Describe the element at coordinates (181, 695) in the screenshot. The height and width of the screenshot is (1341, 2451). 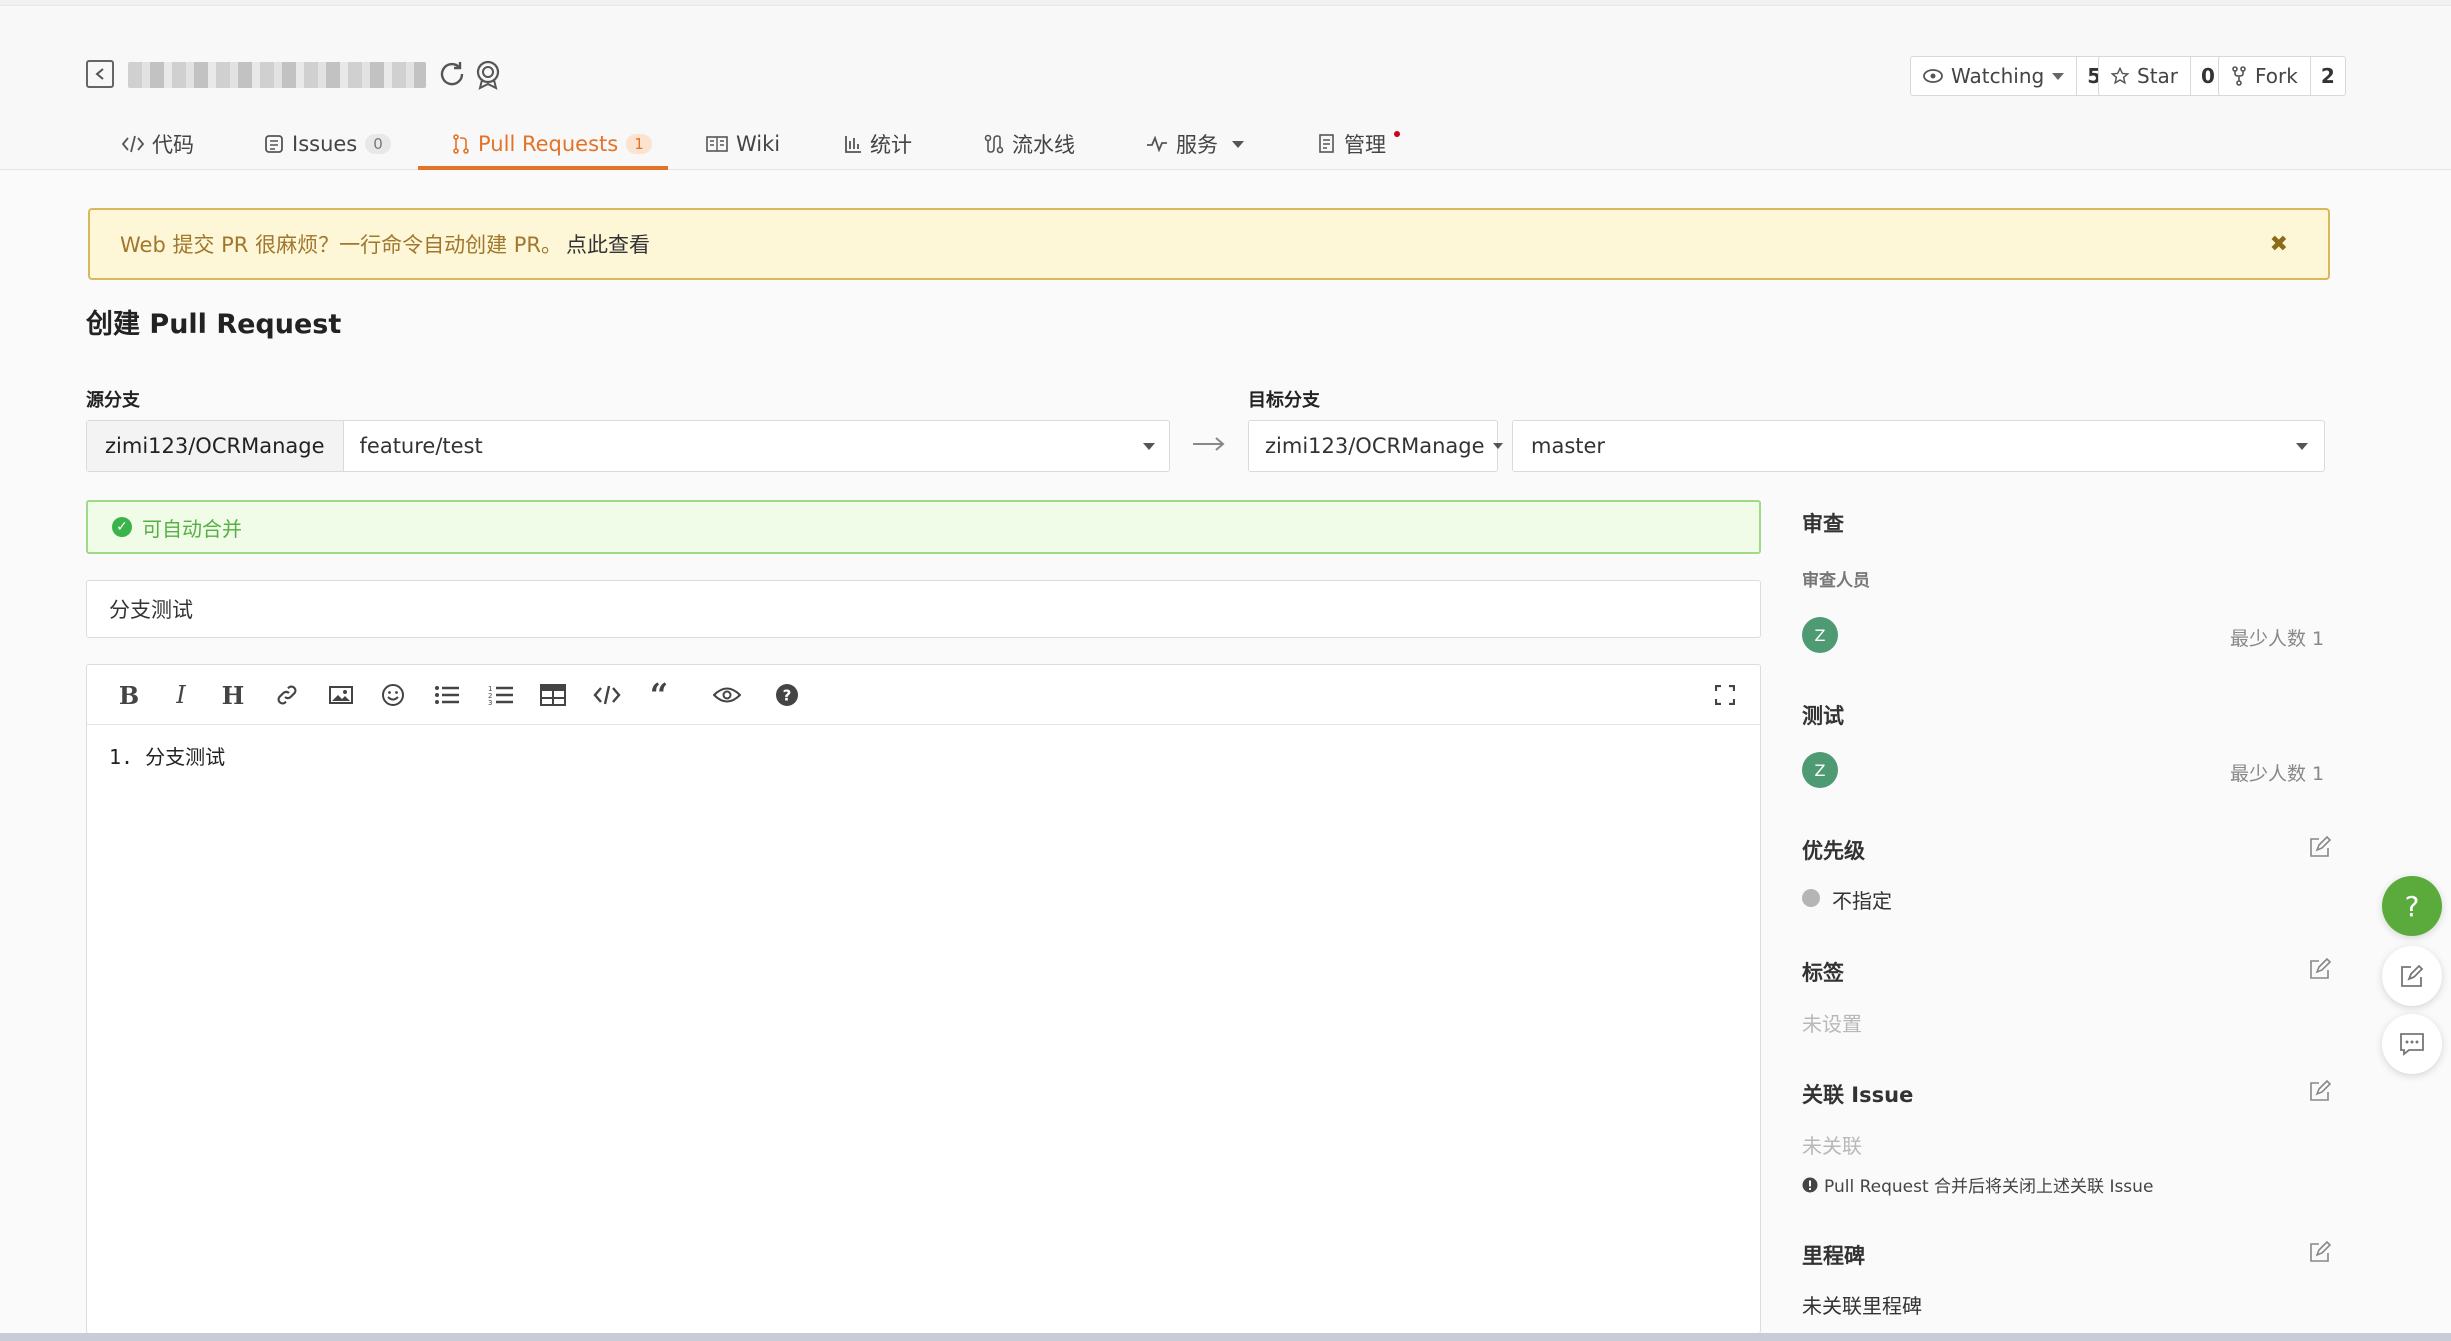
I see `italic-icon: I` at that location.